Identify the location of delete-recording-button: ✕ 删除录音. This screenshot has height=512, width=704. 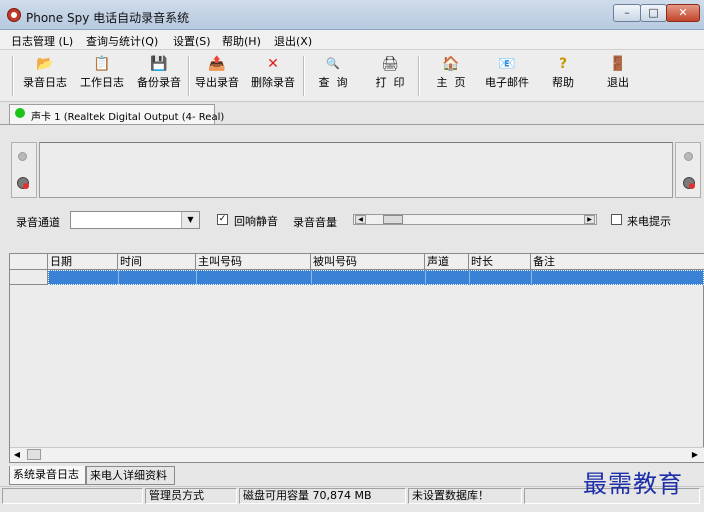
(273, 76).